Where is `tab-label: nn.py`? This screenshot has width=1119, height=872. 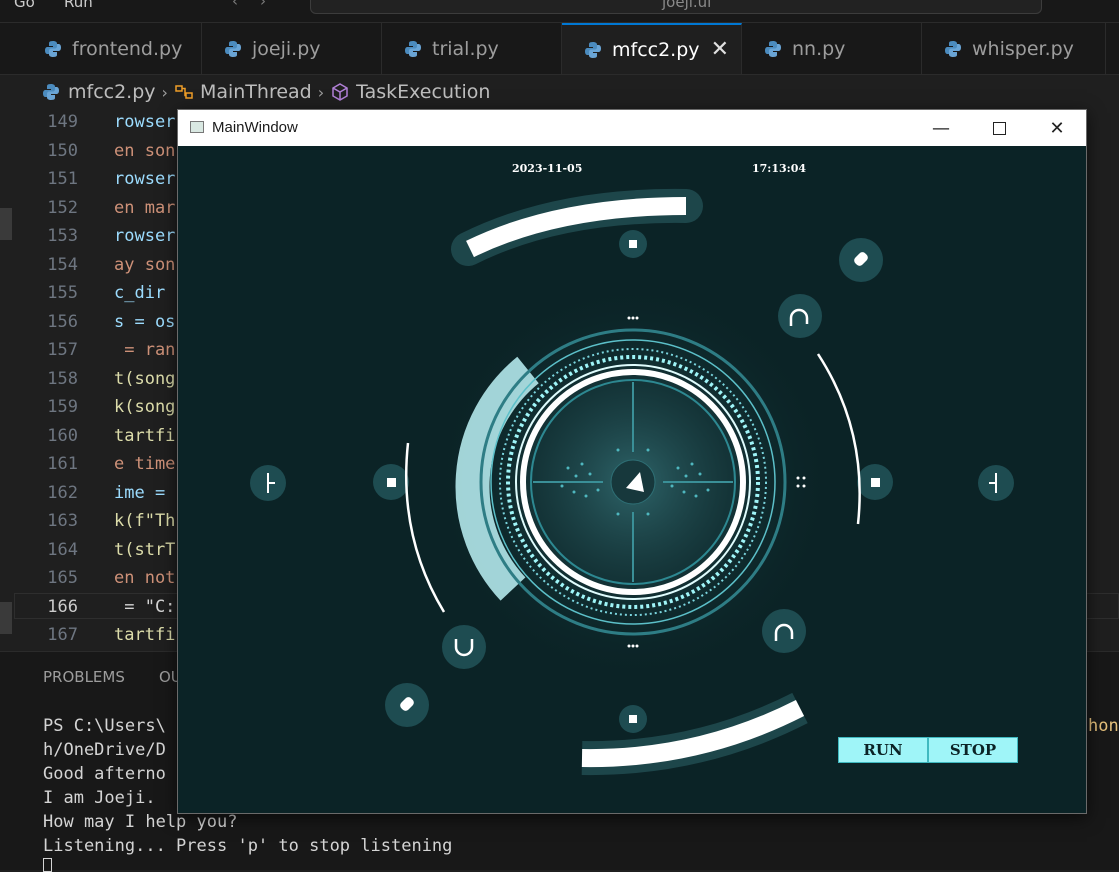
tab-label: nn.py is located at coordinates (819, 48).